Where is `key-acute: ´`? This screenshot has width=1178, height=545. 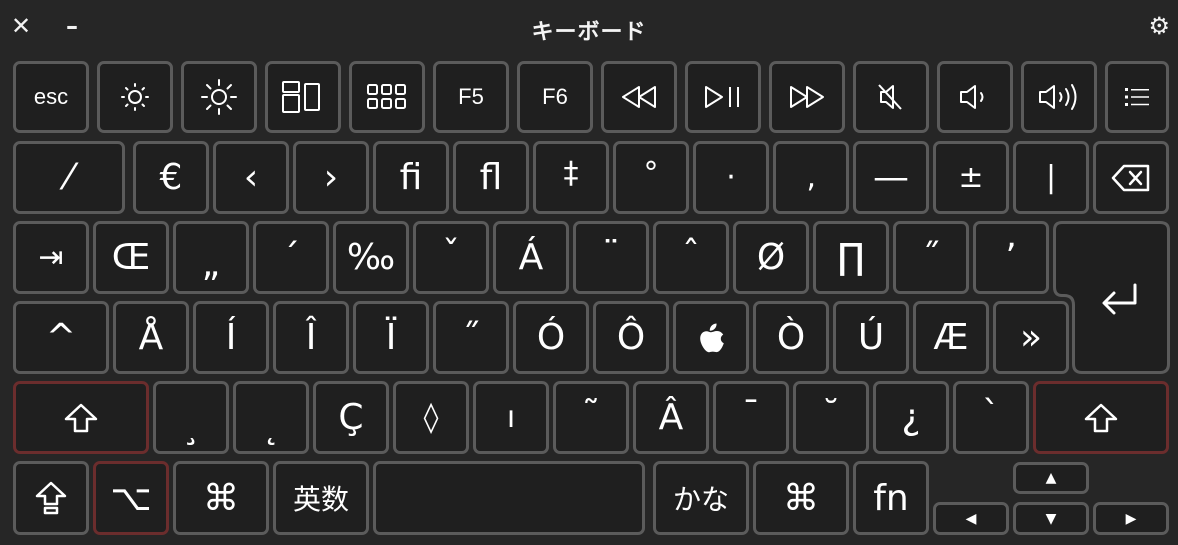
key-acute: ´ is located at coordinates (291, 257).